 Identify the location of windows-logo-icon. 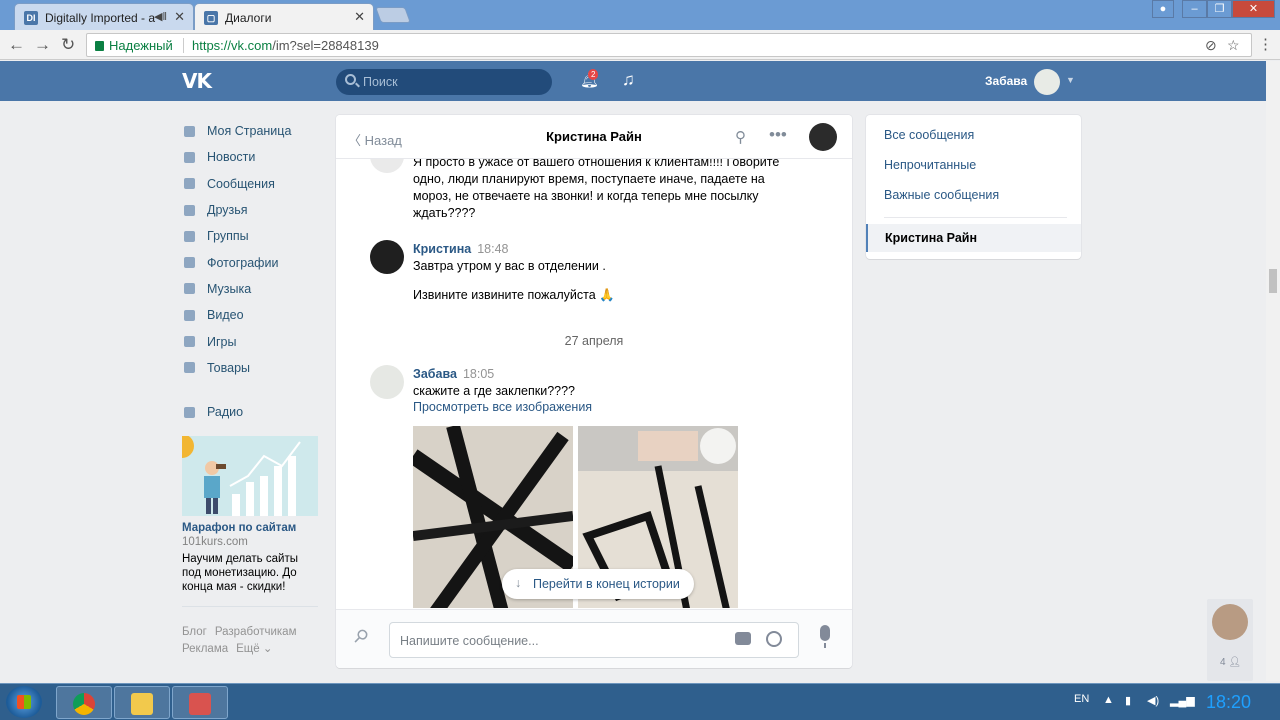
(24, 702).